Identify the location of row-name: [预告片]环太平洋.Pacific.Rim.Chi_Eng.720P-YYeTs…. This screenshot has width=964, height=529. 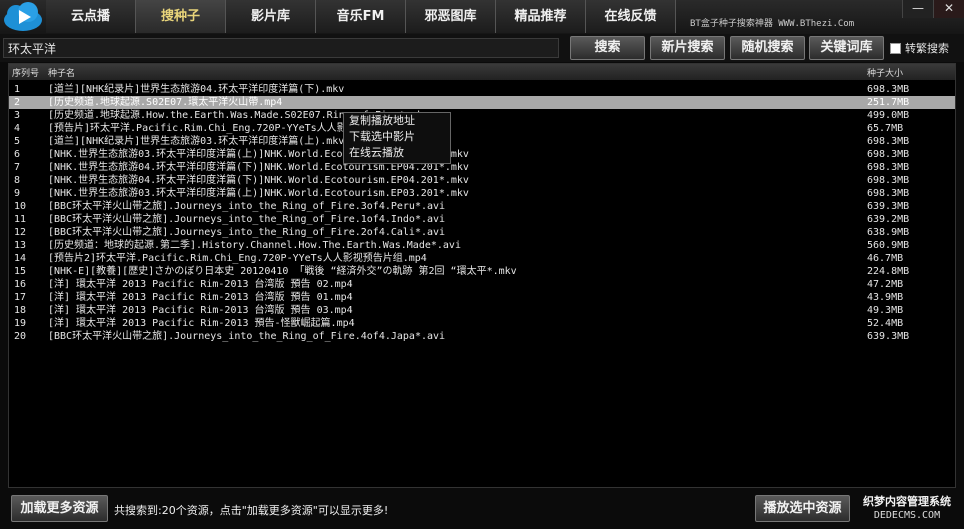
(234, 128).